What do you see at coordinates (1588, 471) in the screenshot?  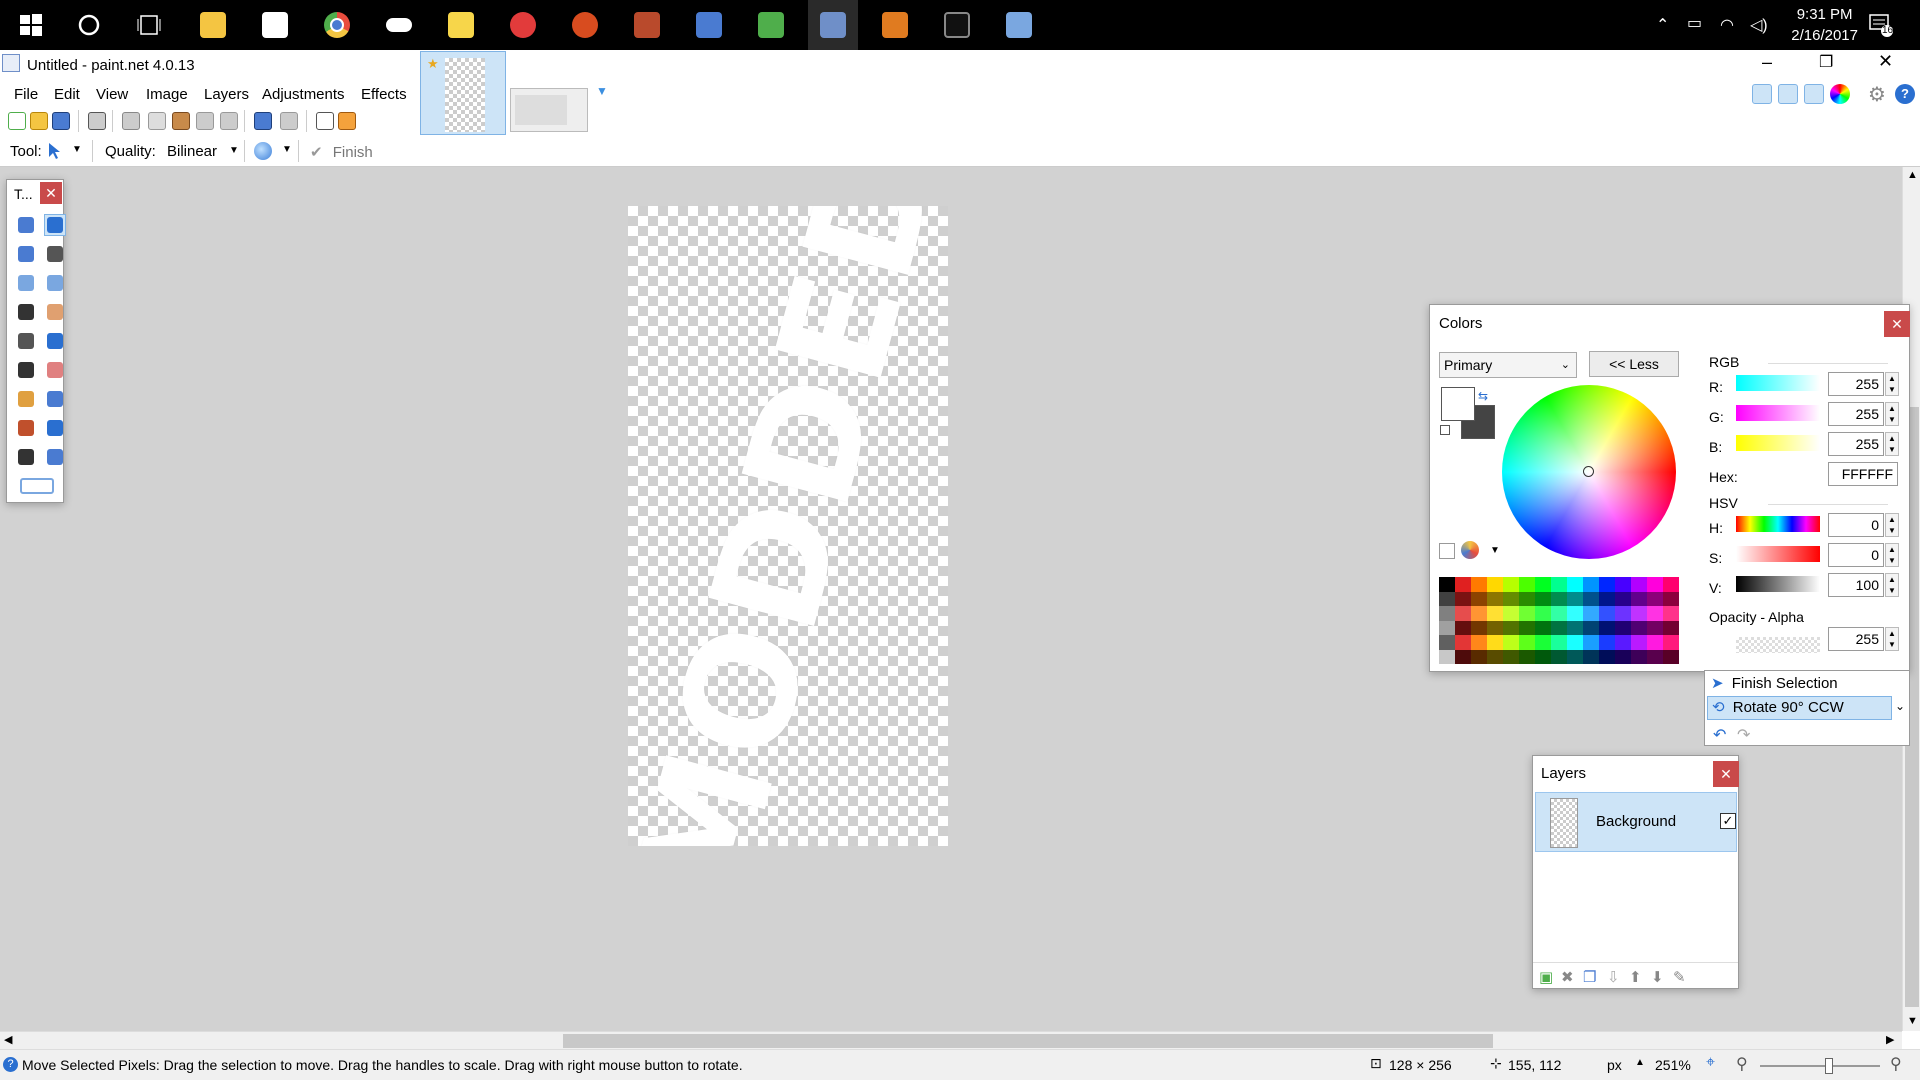 I see `color-wheel-cursor` at bounding box center [1588, 471].